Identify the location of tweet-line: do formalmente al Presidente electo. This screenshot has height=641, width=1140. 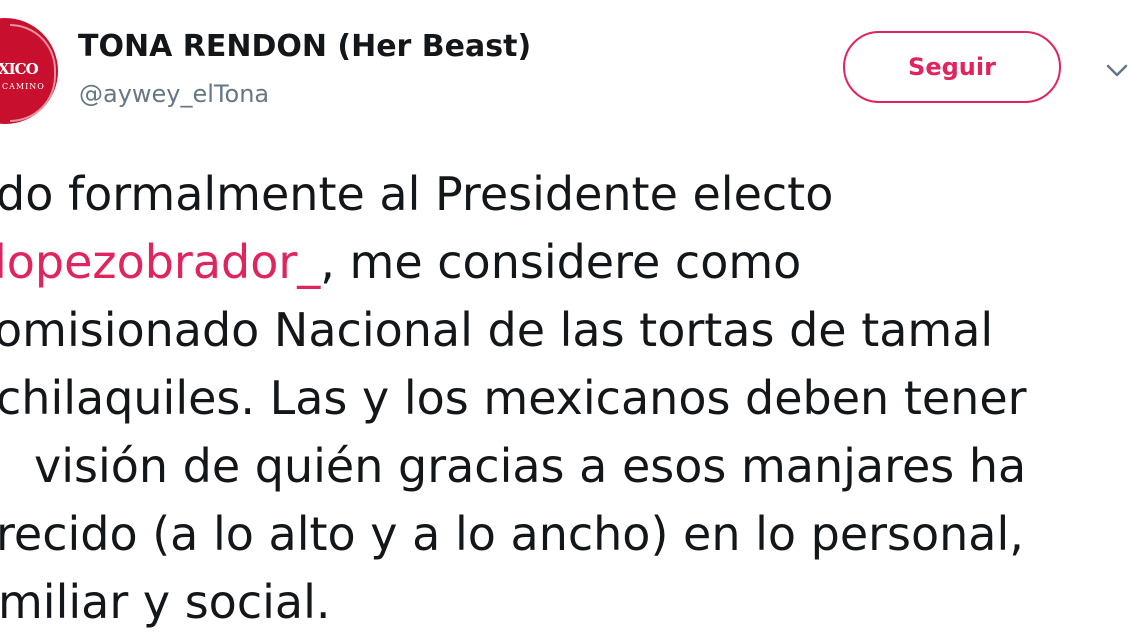
(568, 194).